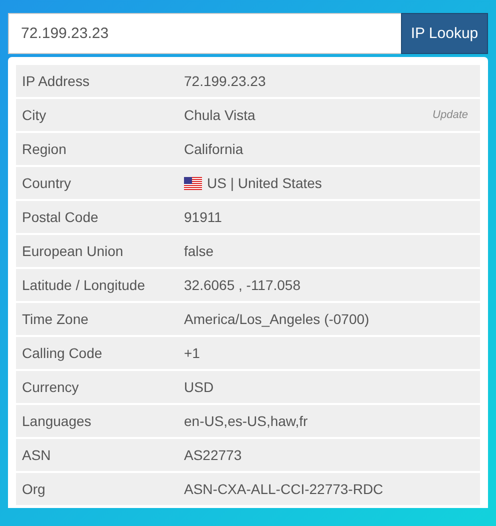 The image size is (496, 526). I want to click on value-text: +1, so click(192, 353).